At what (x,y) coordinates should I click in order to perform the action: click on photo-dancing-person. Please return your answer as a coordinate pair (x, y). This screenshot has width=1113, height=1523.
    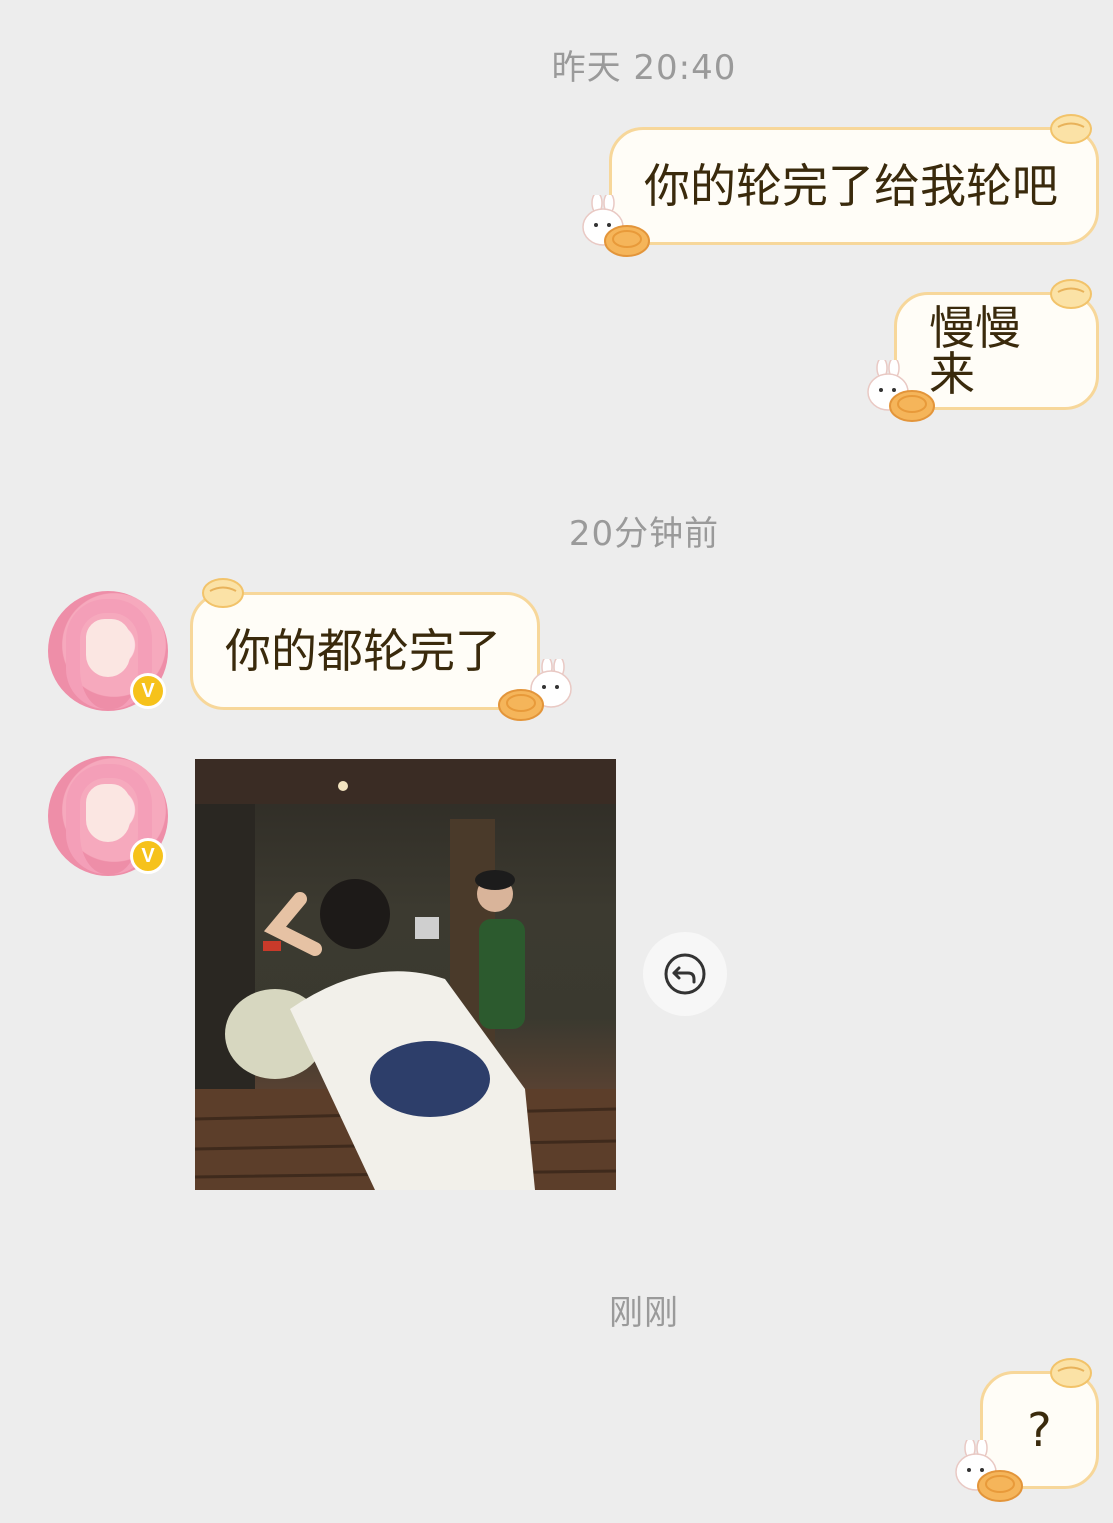
    Looking at the image, I should click on (405, 974).